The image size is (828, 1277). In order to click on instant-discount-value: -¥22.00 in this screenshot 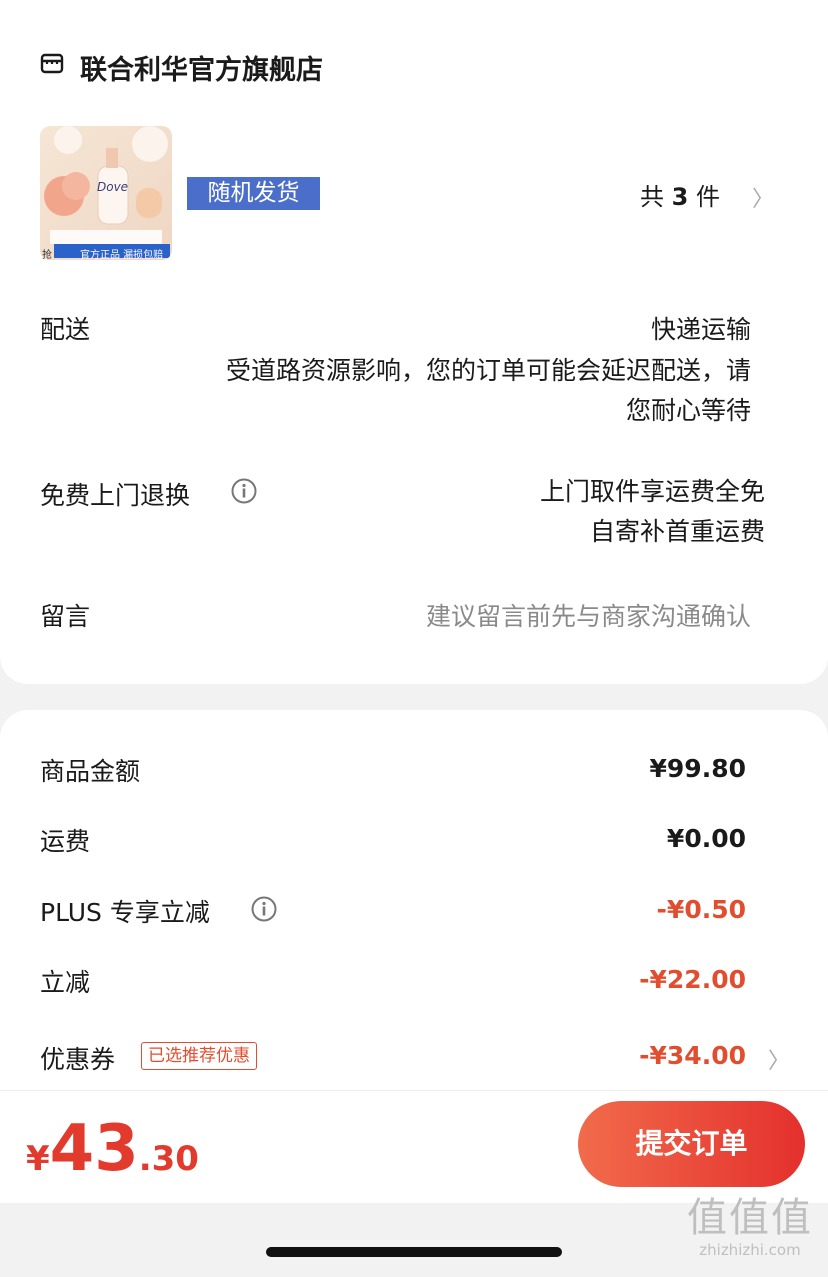, I will do `click(692, 979)`.